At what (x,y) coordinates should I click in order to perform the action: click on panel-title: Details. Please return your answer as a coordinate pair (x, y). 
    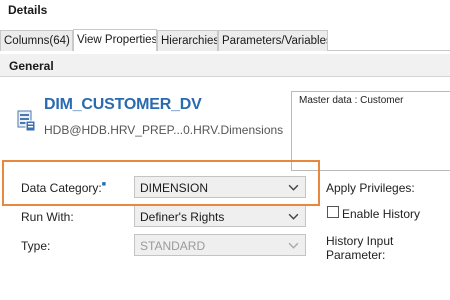
    Looking at the image, I should click on (28, 10).